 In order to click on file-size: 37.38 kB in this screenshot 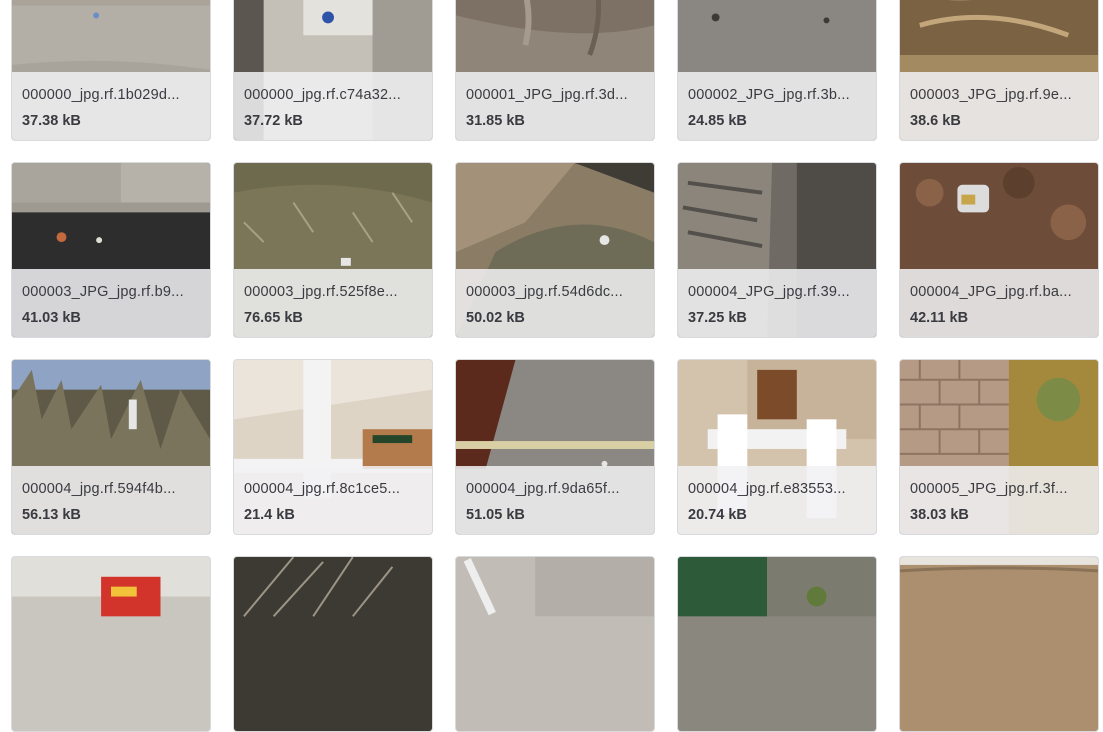, I will do `click(51, 121)`.